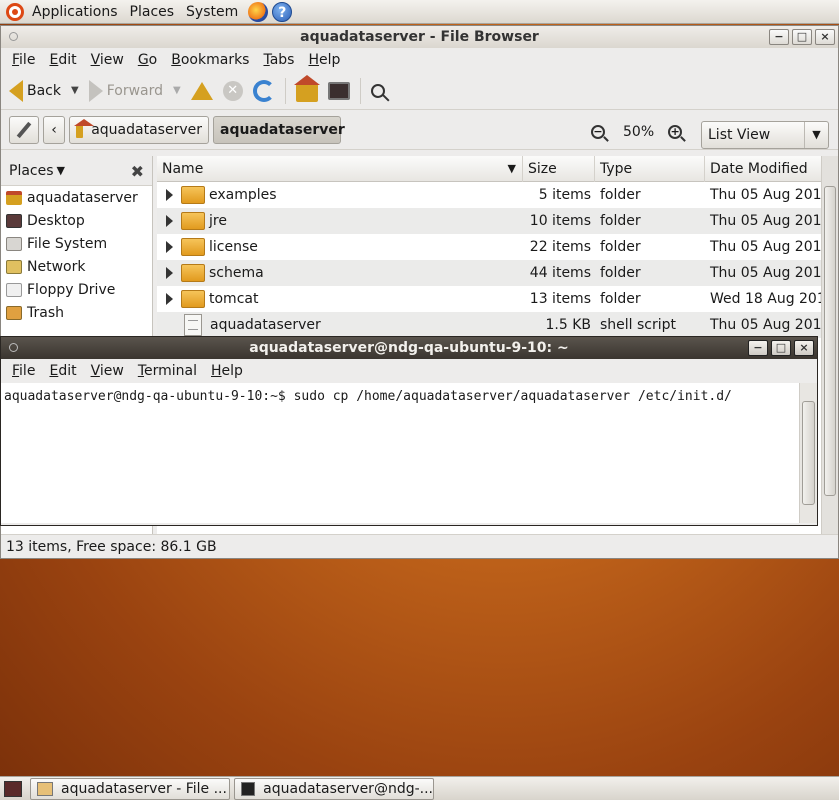 This screenshot has height=800, width=839. I want to click on file-browser-titlebar: aquadataserver - File Browser − □ ×, so click(419, 37).